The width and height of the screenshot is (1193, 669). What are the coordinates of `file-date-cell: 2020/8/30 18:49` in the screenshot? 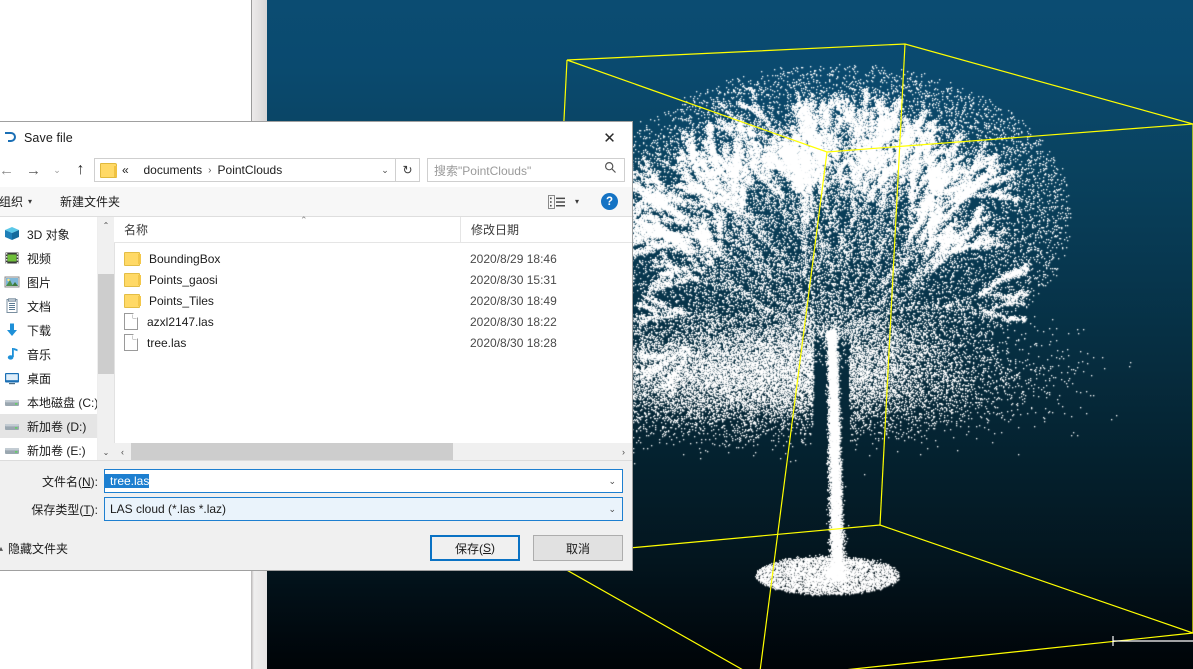 It's located at (513, 300).